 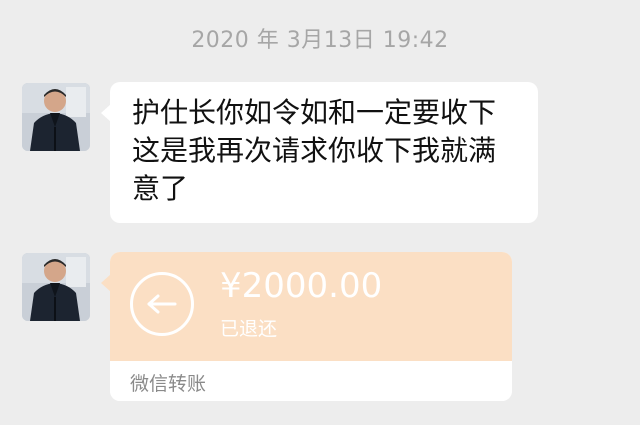 I want to click on transfer-status: 已退还, so click(x=249, y=329).